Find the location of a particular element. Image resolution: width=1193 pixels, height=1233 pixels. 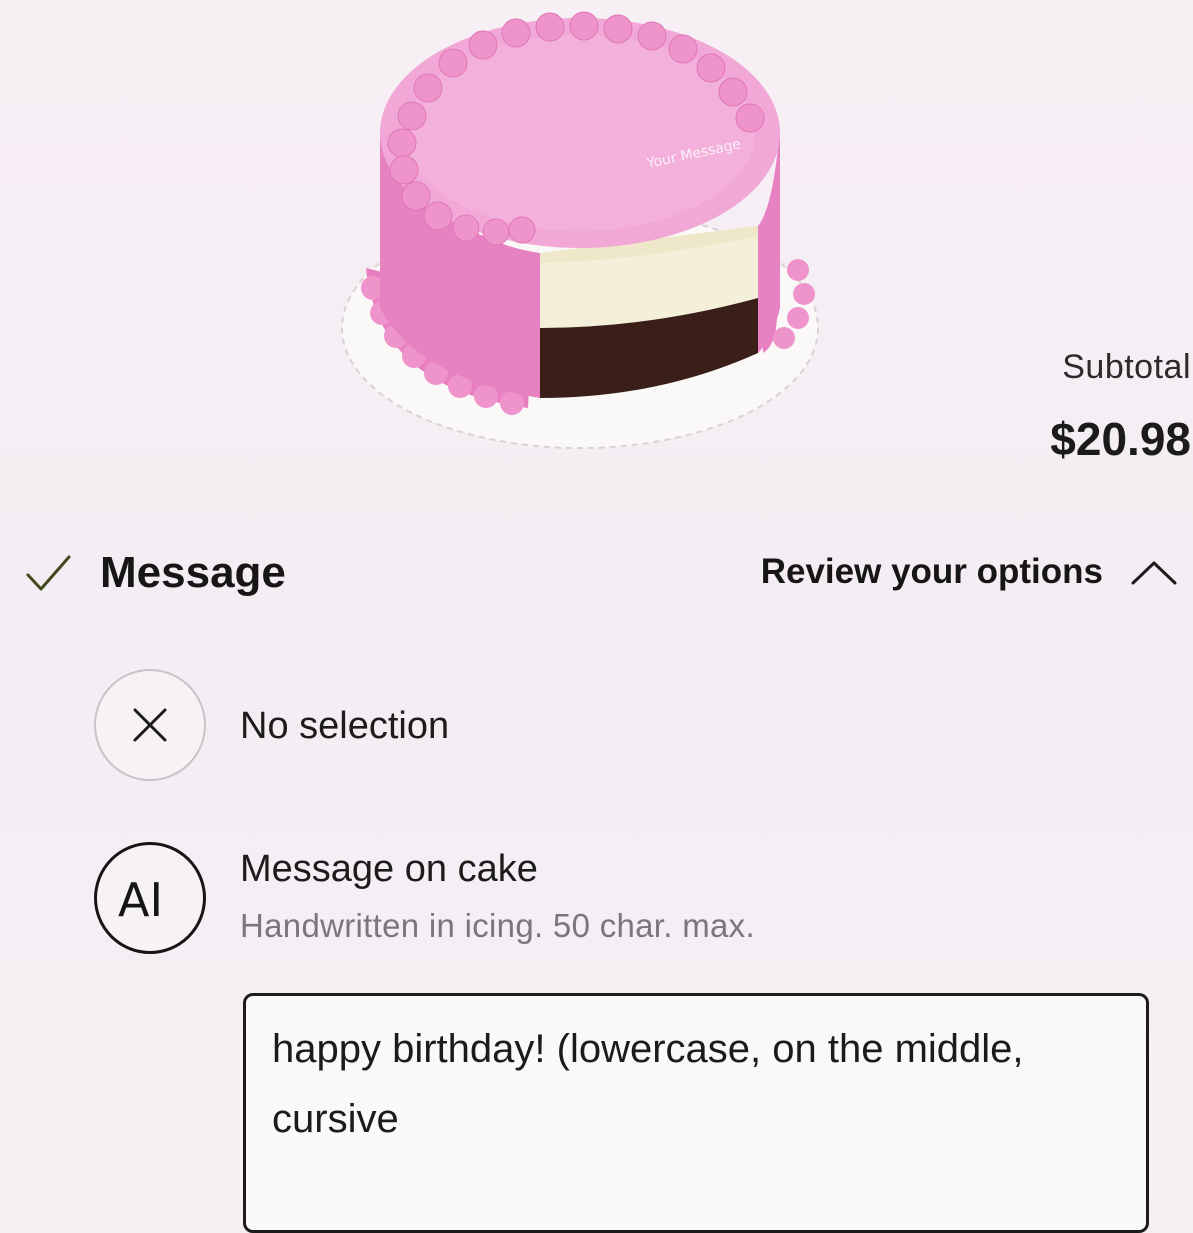

message-on-cake-radio: AI is located at coordinates (150, 898).